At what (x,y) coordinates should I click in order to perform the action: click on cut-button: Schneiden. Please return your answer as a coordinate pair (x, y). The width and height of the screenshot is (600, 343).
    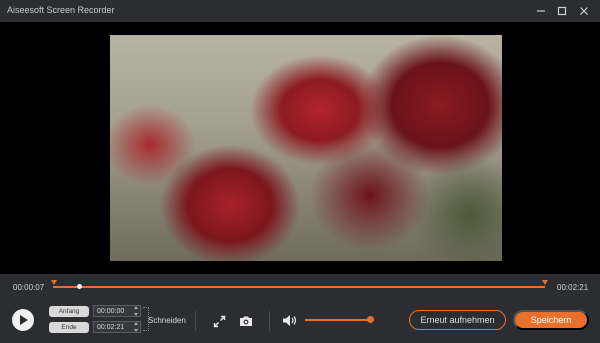
    Looking at the image, I should click on (167, 320).